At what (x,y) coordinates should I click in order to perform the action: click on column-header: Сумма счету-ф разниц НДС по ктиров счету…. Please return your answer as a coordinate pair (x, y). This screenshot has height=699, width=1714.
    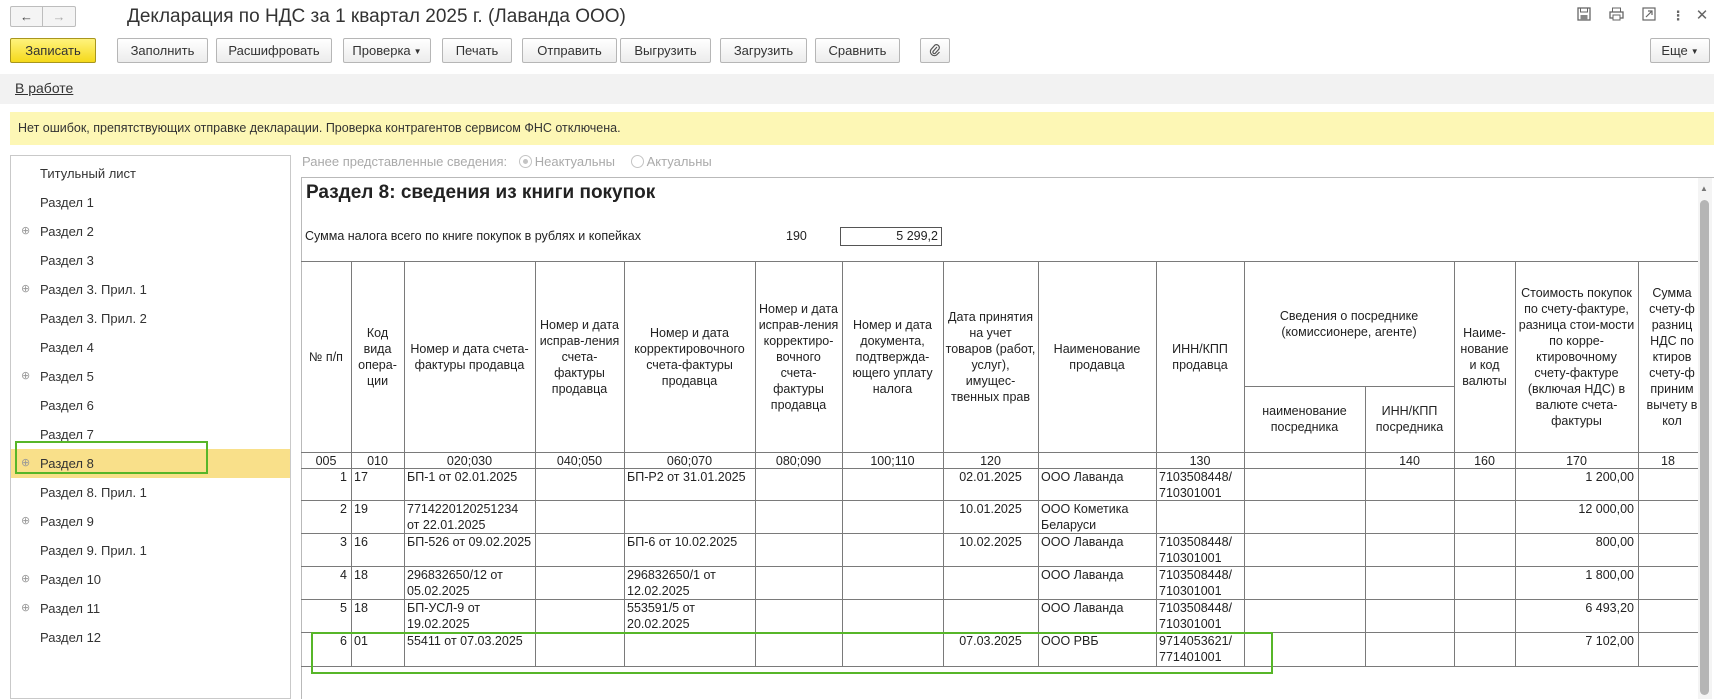
    Looking at the image, I should click on (1672, 356).